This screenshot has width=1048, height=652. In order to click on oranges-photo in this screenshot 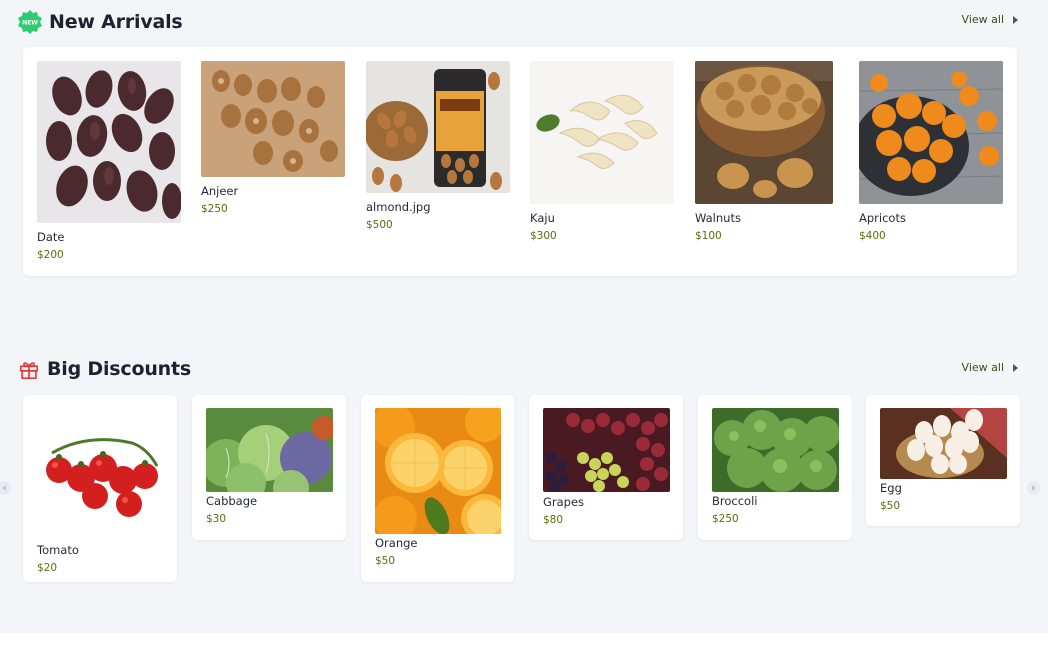, I will do `click(438, 471)`.